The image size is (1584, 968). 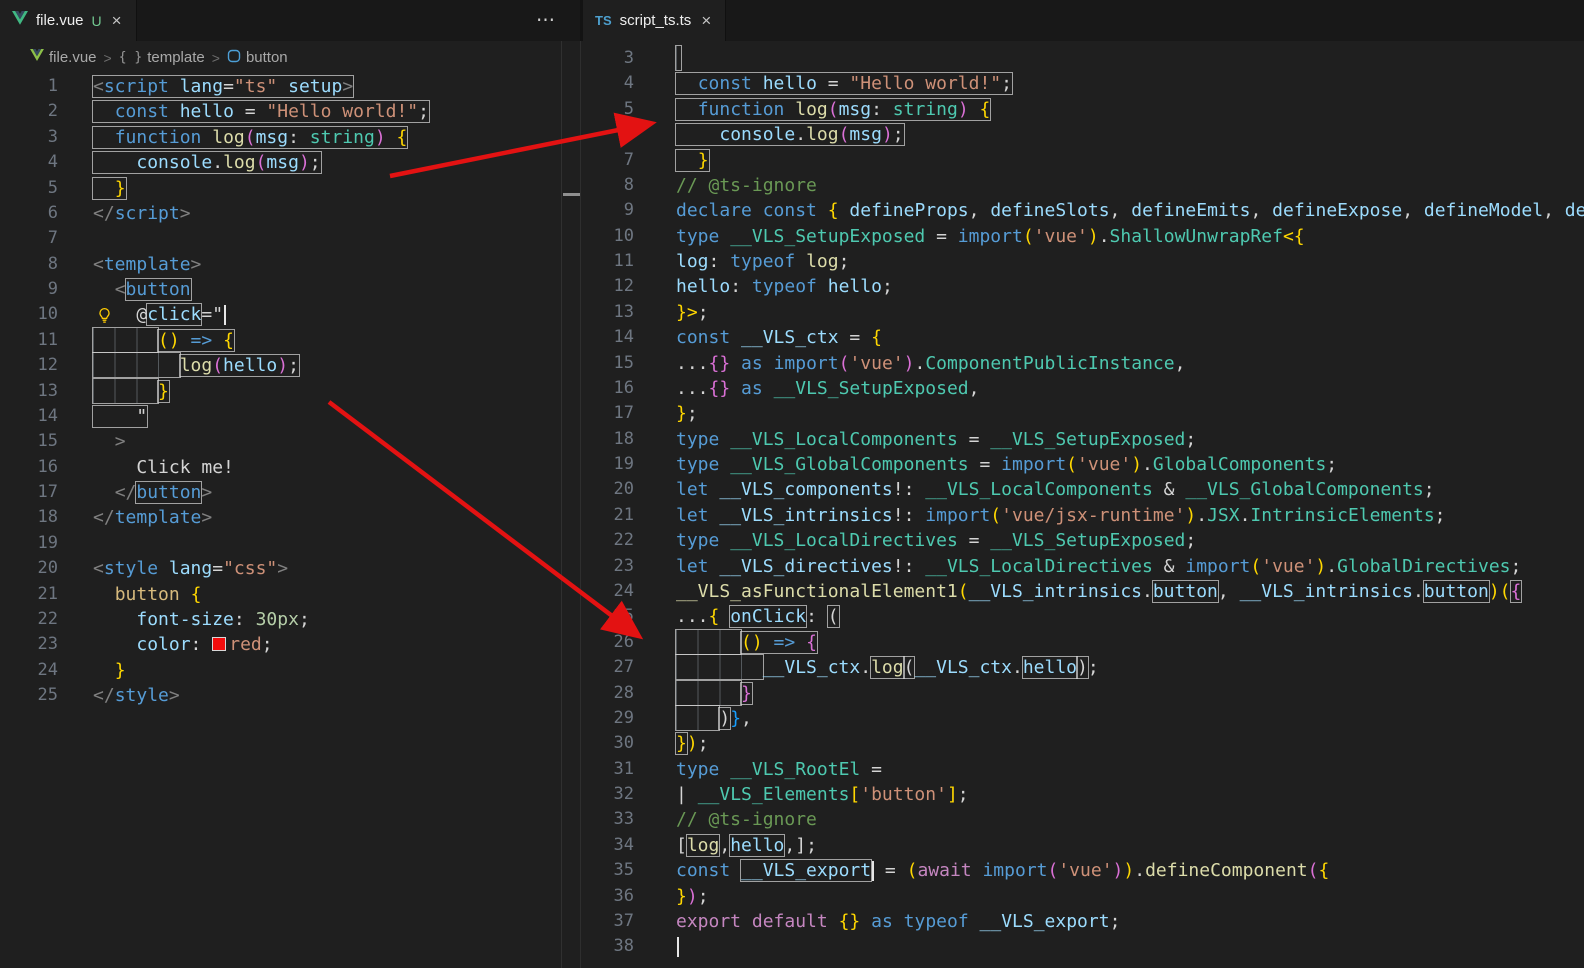 I want to click on code-line: 4 console.log(msg);, so click(x=290, y=162).